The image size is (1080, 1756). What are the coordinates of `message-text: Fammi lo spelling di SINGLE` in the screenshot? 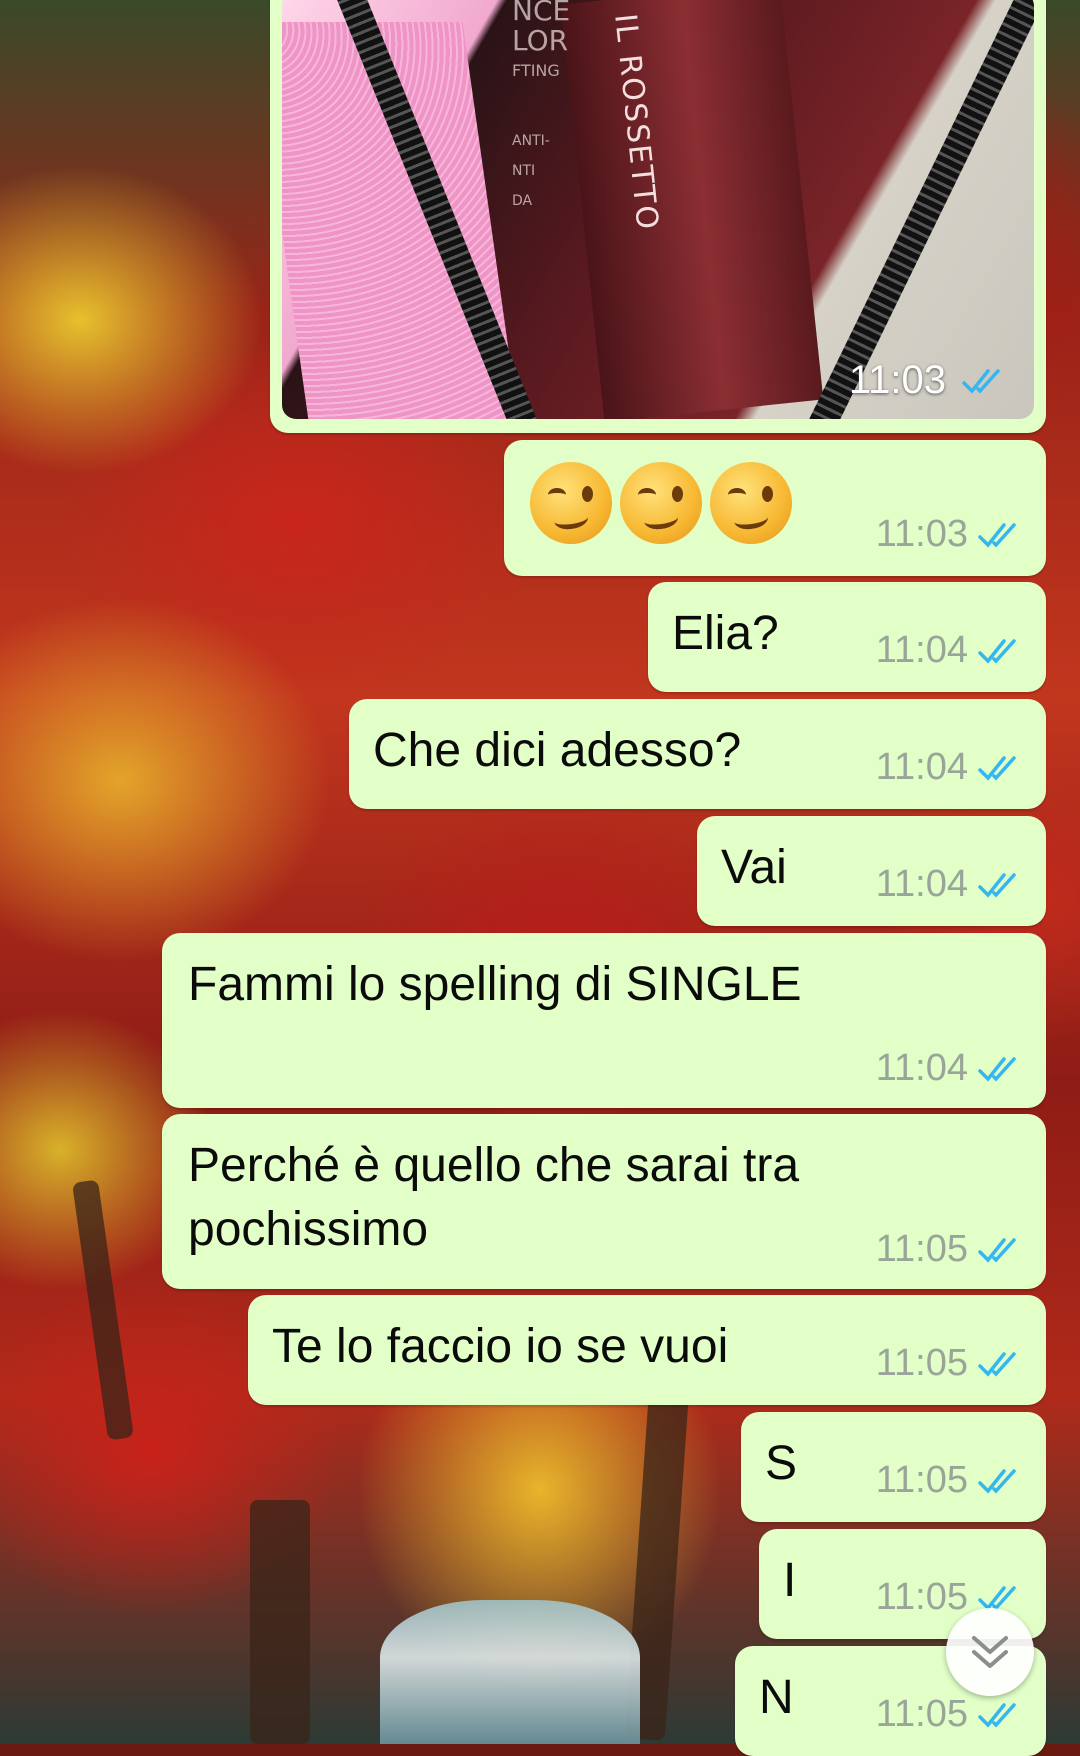 It's located at (495, 984).